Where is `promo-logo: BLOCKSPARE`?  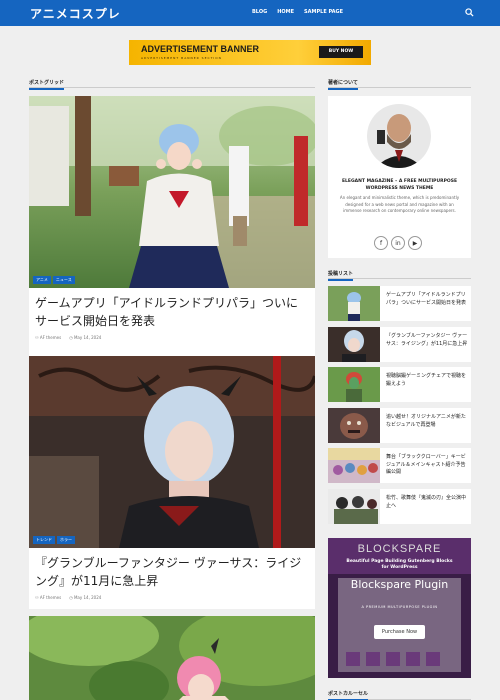
promo-logo: BLOCKSPARE is located at coordinates (399, 549).